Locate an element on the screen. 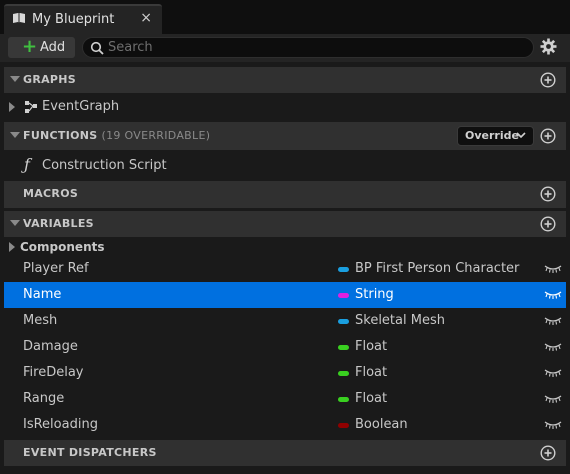 Image resolution: width=570 pixels, height=474 pixels. variable-type: Skeletal Mesh is located at coordinates (400, 320).